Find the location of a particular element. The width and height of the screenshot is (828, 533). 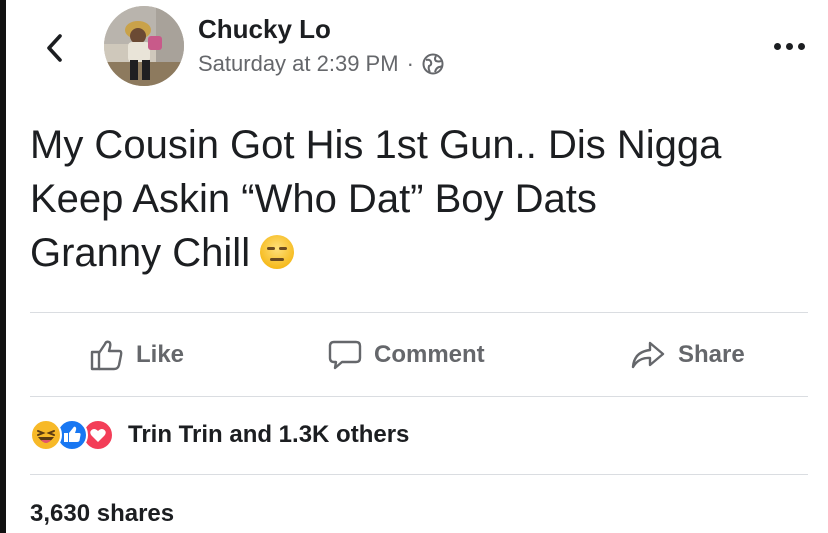

comment-button: Comment is located at coordinates (406, 355).